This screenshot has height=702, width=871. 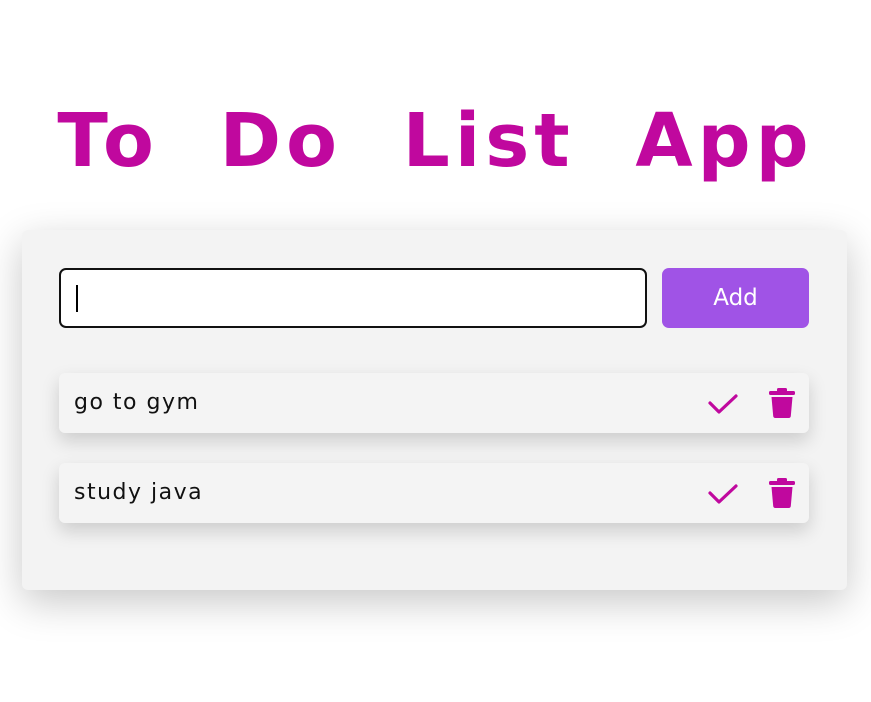 I want to click on task-text: study java, so click(x=139, y=492).